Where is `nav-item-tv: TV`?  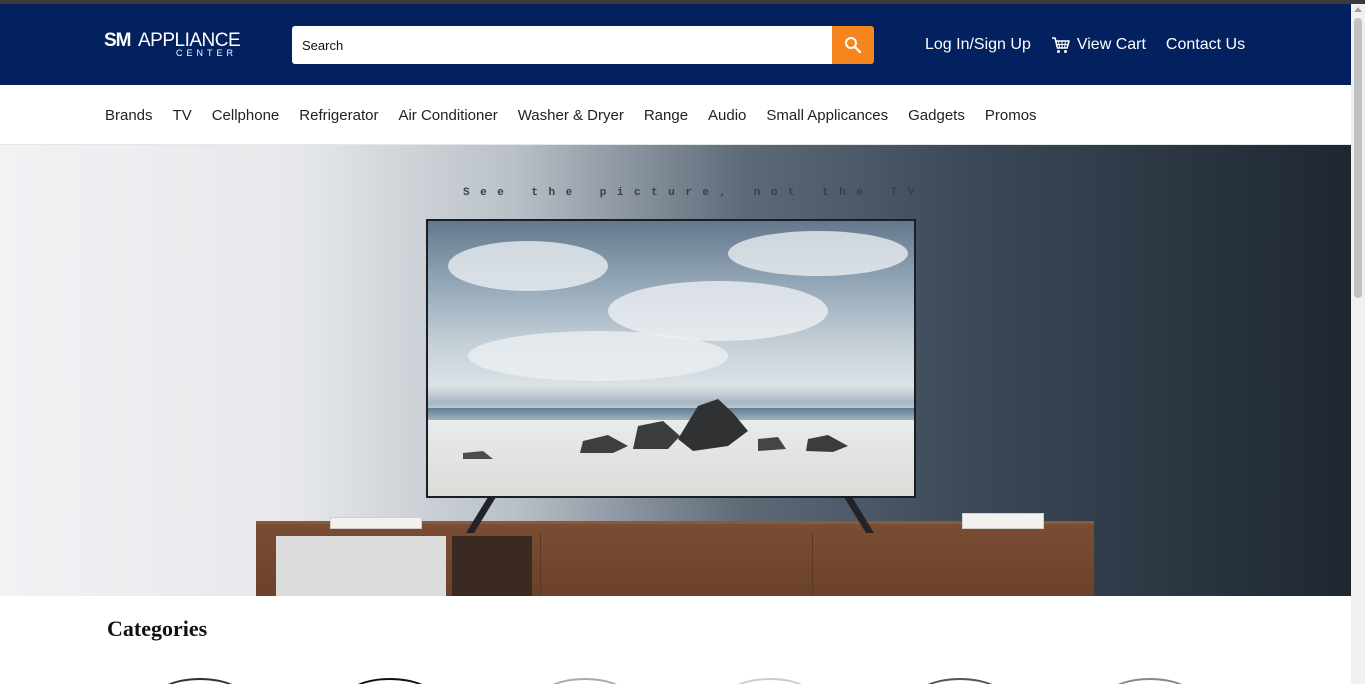 nav-item-tv: TV is located at coordinates (182, 115).